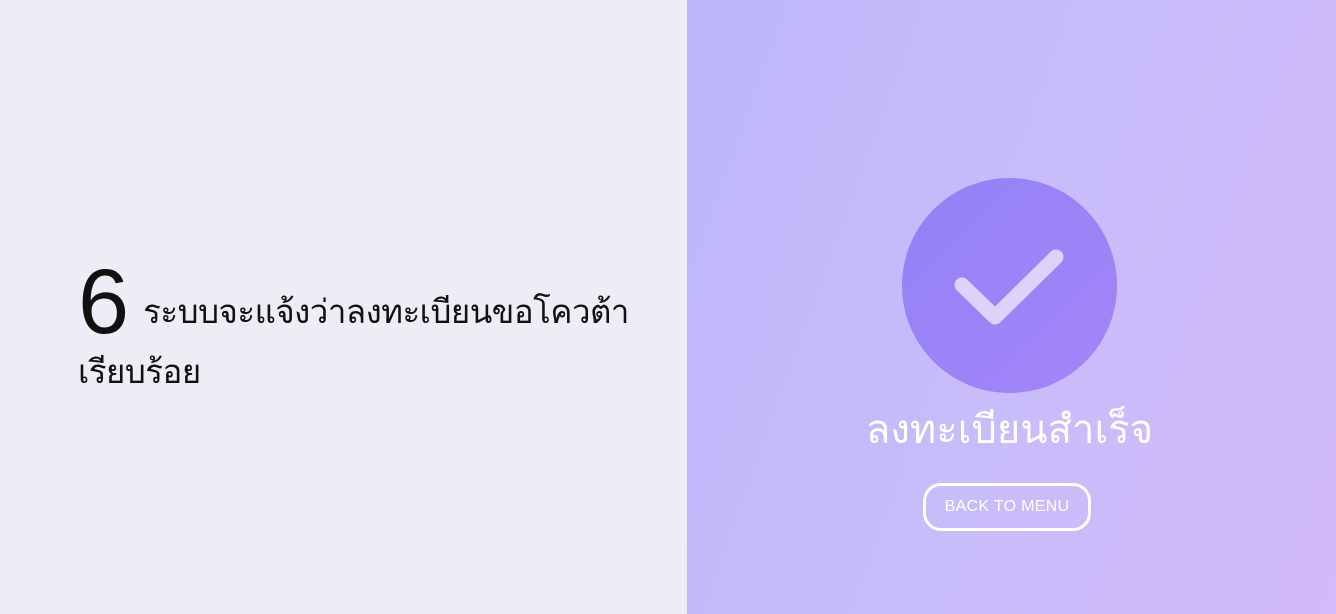  Describe the element at coordinates (1007, 507) in the screenshot. I see `back-to-menu-button: BACK TO MENU` at that location.